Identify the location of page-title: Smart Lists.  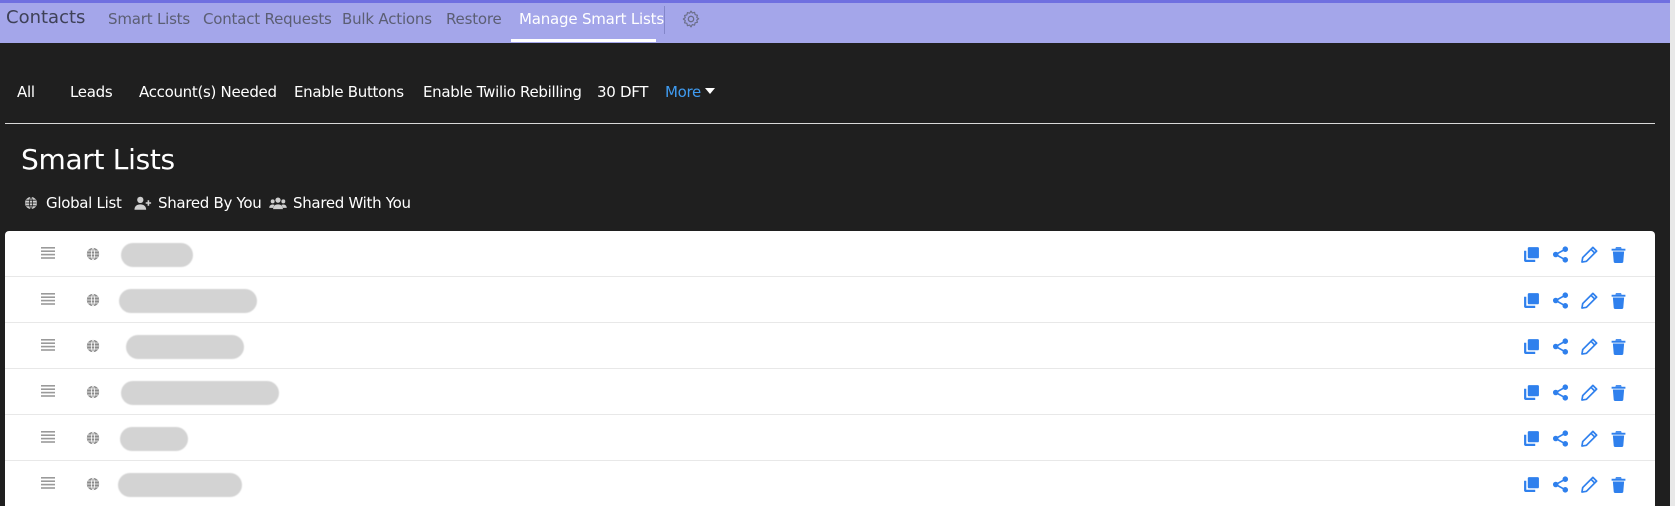
(98, 159).